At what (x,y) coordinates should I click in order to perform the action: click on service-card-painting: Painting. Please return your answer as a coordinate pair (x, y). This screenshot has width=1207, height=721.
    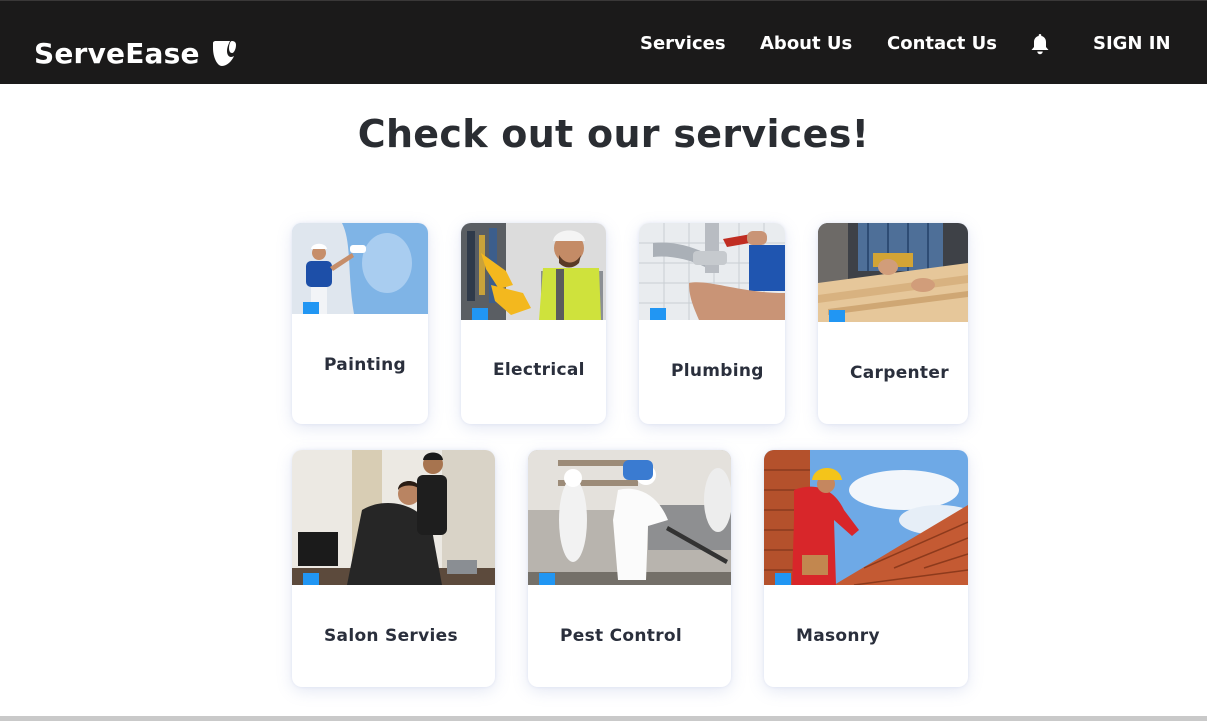
    Looking at the image, I should click on (360, 323).